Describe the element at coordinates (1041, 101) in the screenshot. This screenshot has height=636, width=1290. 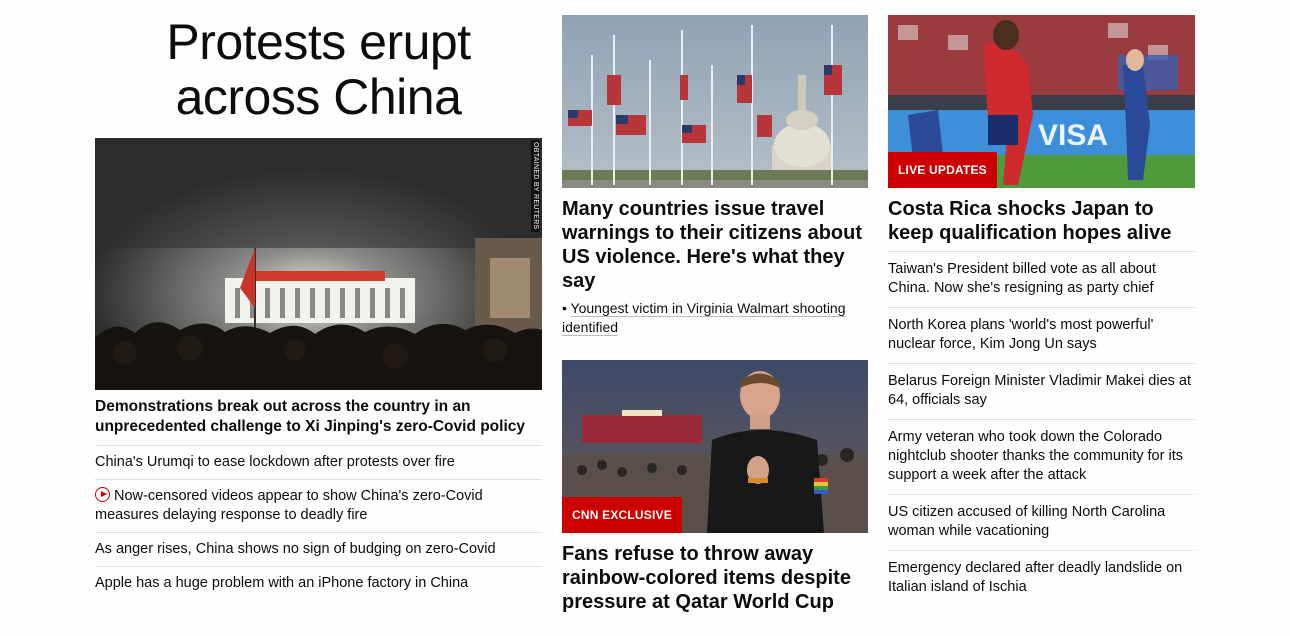
I see `story-image-costa-rica: VISA LIVE UPDATES` at that location.